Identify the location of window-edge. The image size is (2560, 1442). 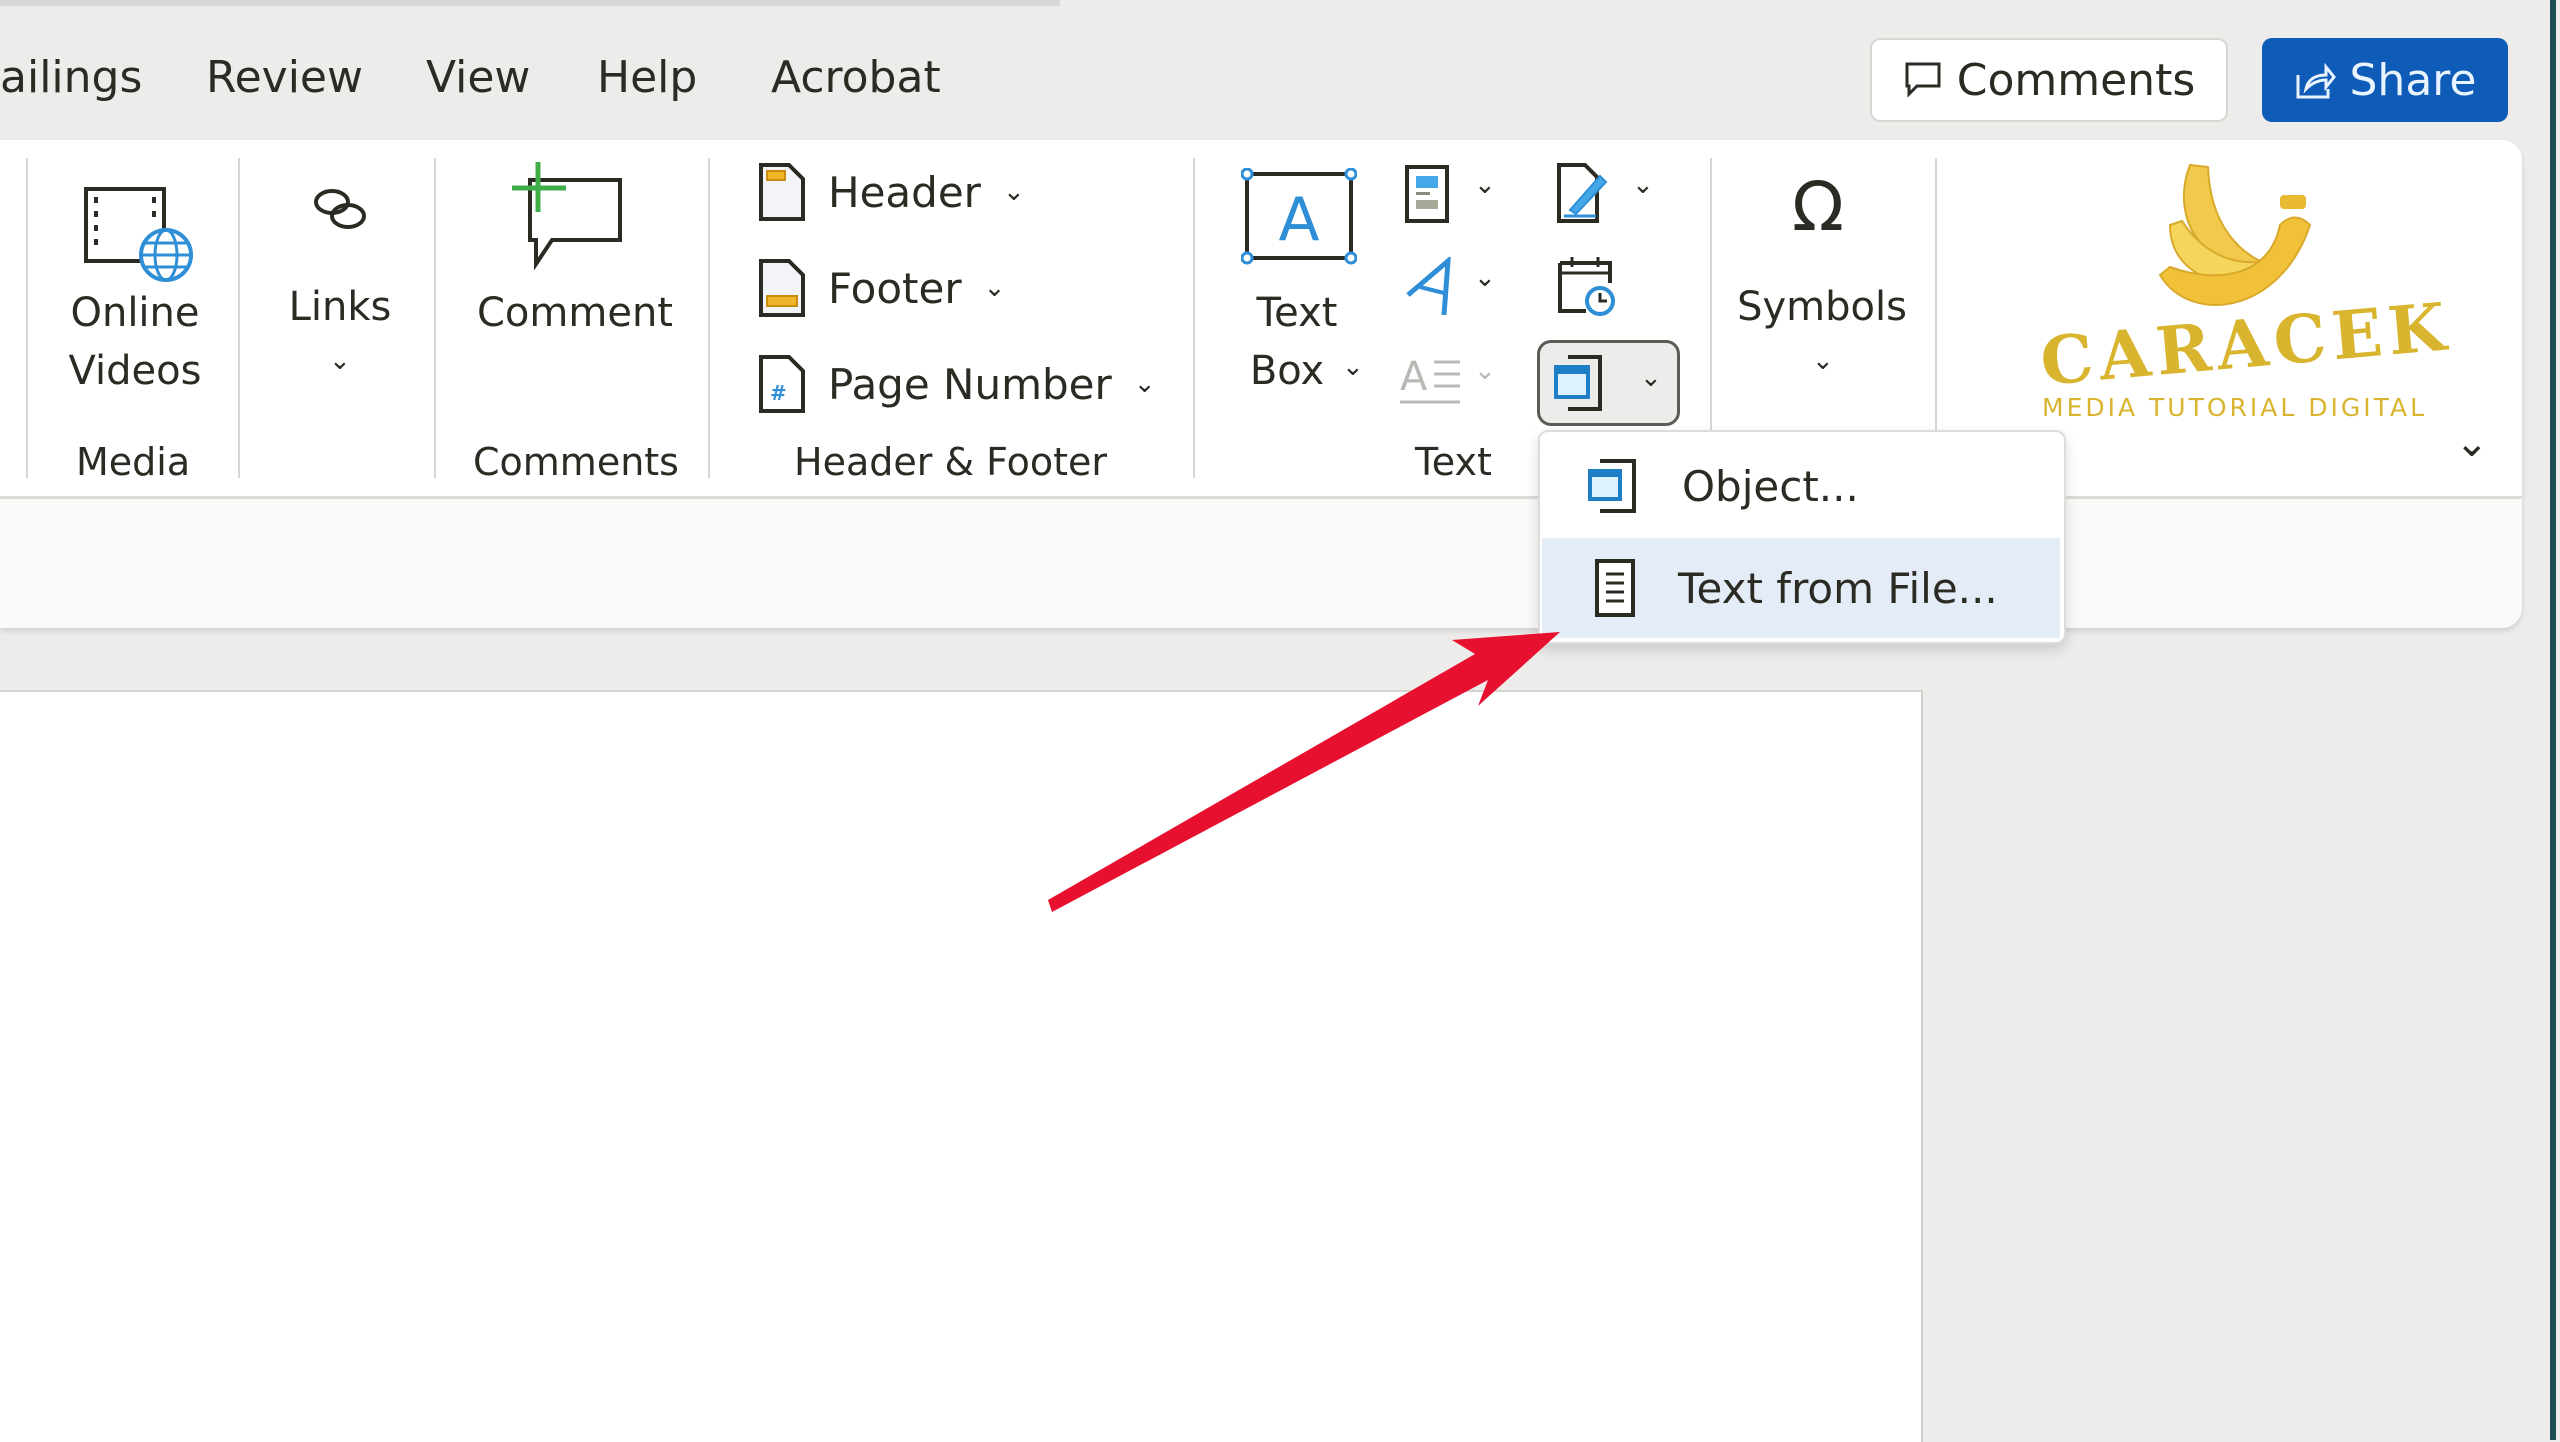
(2553, 720).